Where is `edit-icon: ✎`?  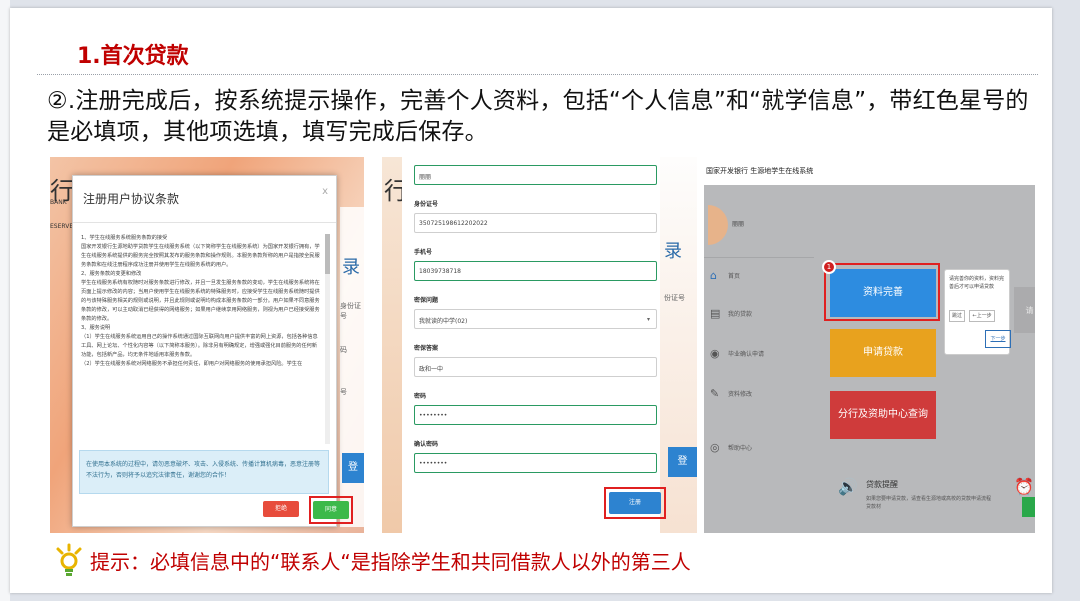 edit-icon: ✎ is located at coordinates (715, 393).